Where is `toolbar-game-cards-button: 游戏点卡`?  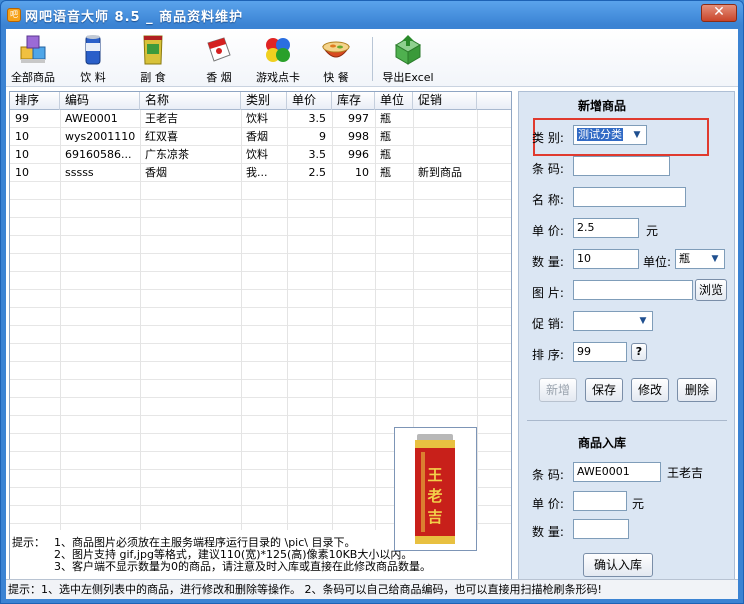 toolbar-game-cards-button: 游戏点卡 is located at coordinates (278, 59).